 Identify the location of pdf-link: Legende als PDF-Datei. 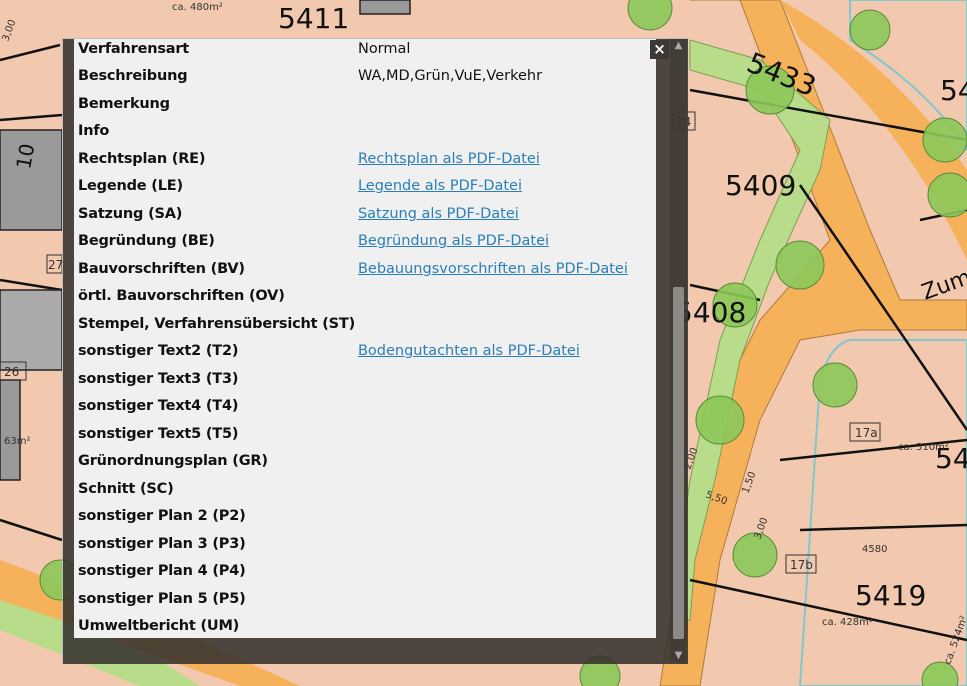
(440, 186).